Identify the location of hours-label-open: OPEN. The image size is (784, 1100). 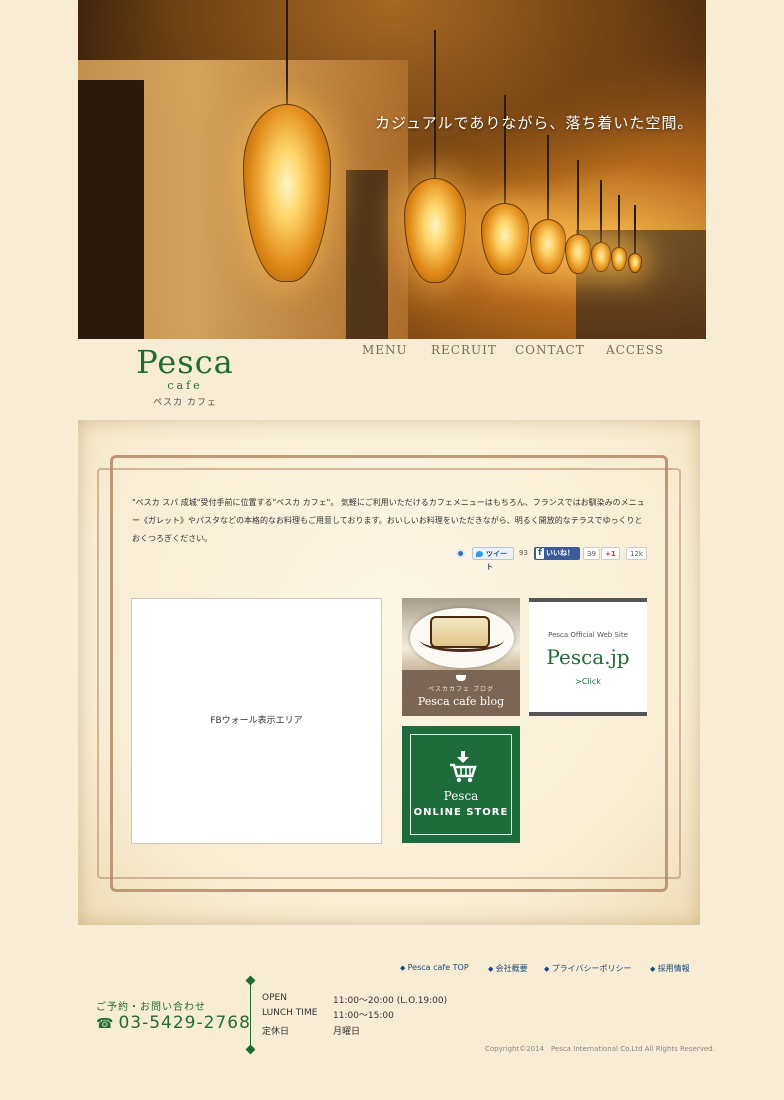
(274, 998).